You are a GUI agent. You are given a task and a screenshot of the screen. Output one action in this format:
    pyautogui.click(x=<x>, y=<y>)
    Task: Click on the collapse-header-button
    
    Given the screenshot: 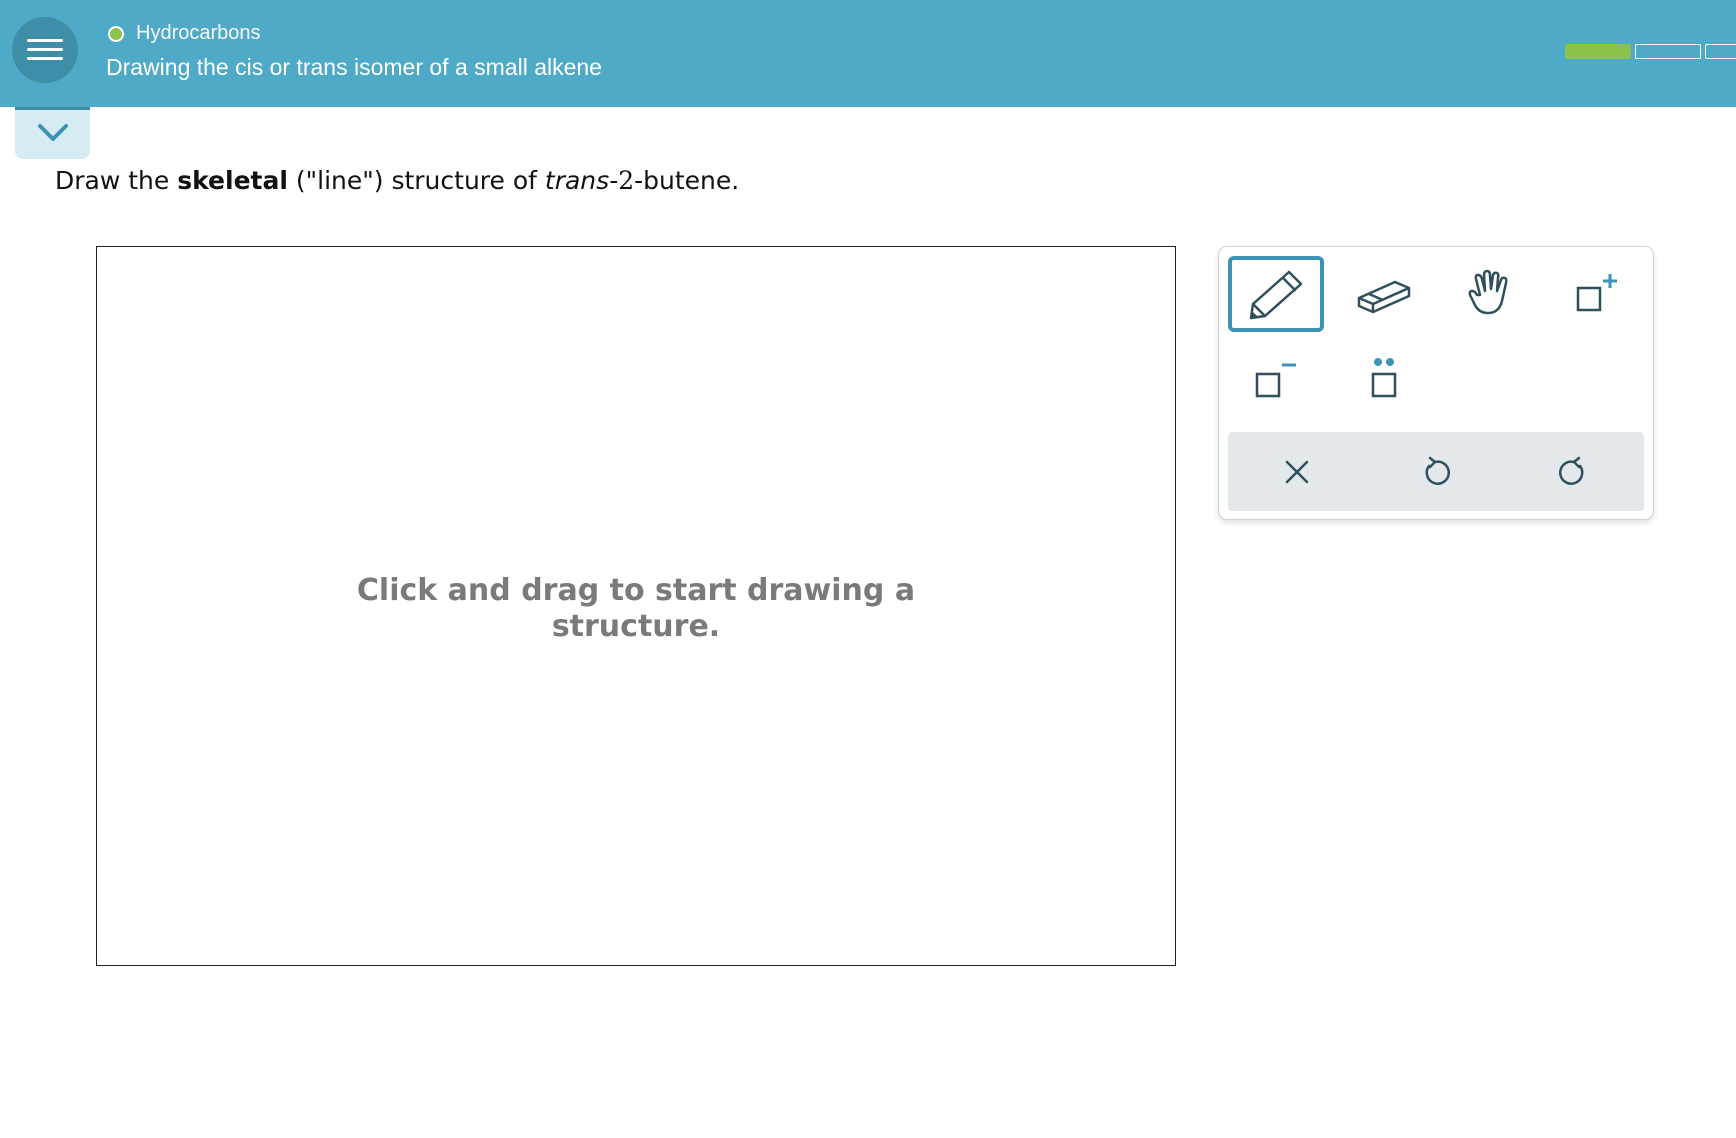 What is the action you would take?
    pyautogui.click(x=52, y=133)
    